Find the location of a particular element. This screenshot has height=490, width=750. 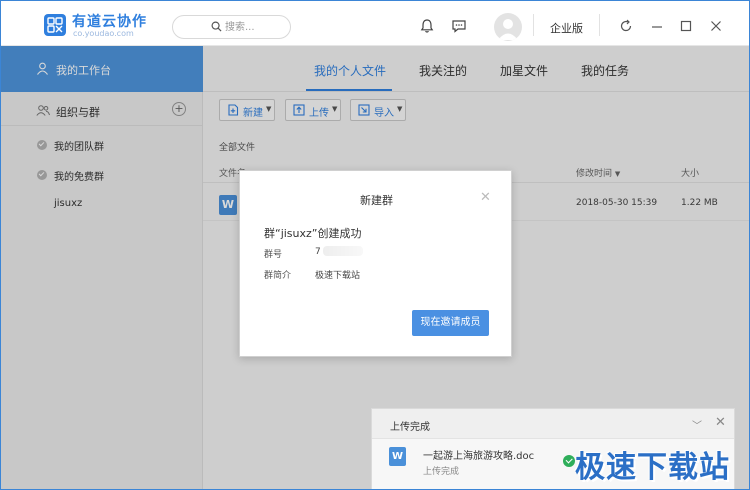

user-icon is located at coordinates (508, 29).